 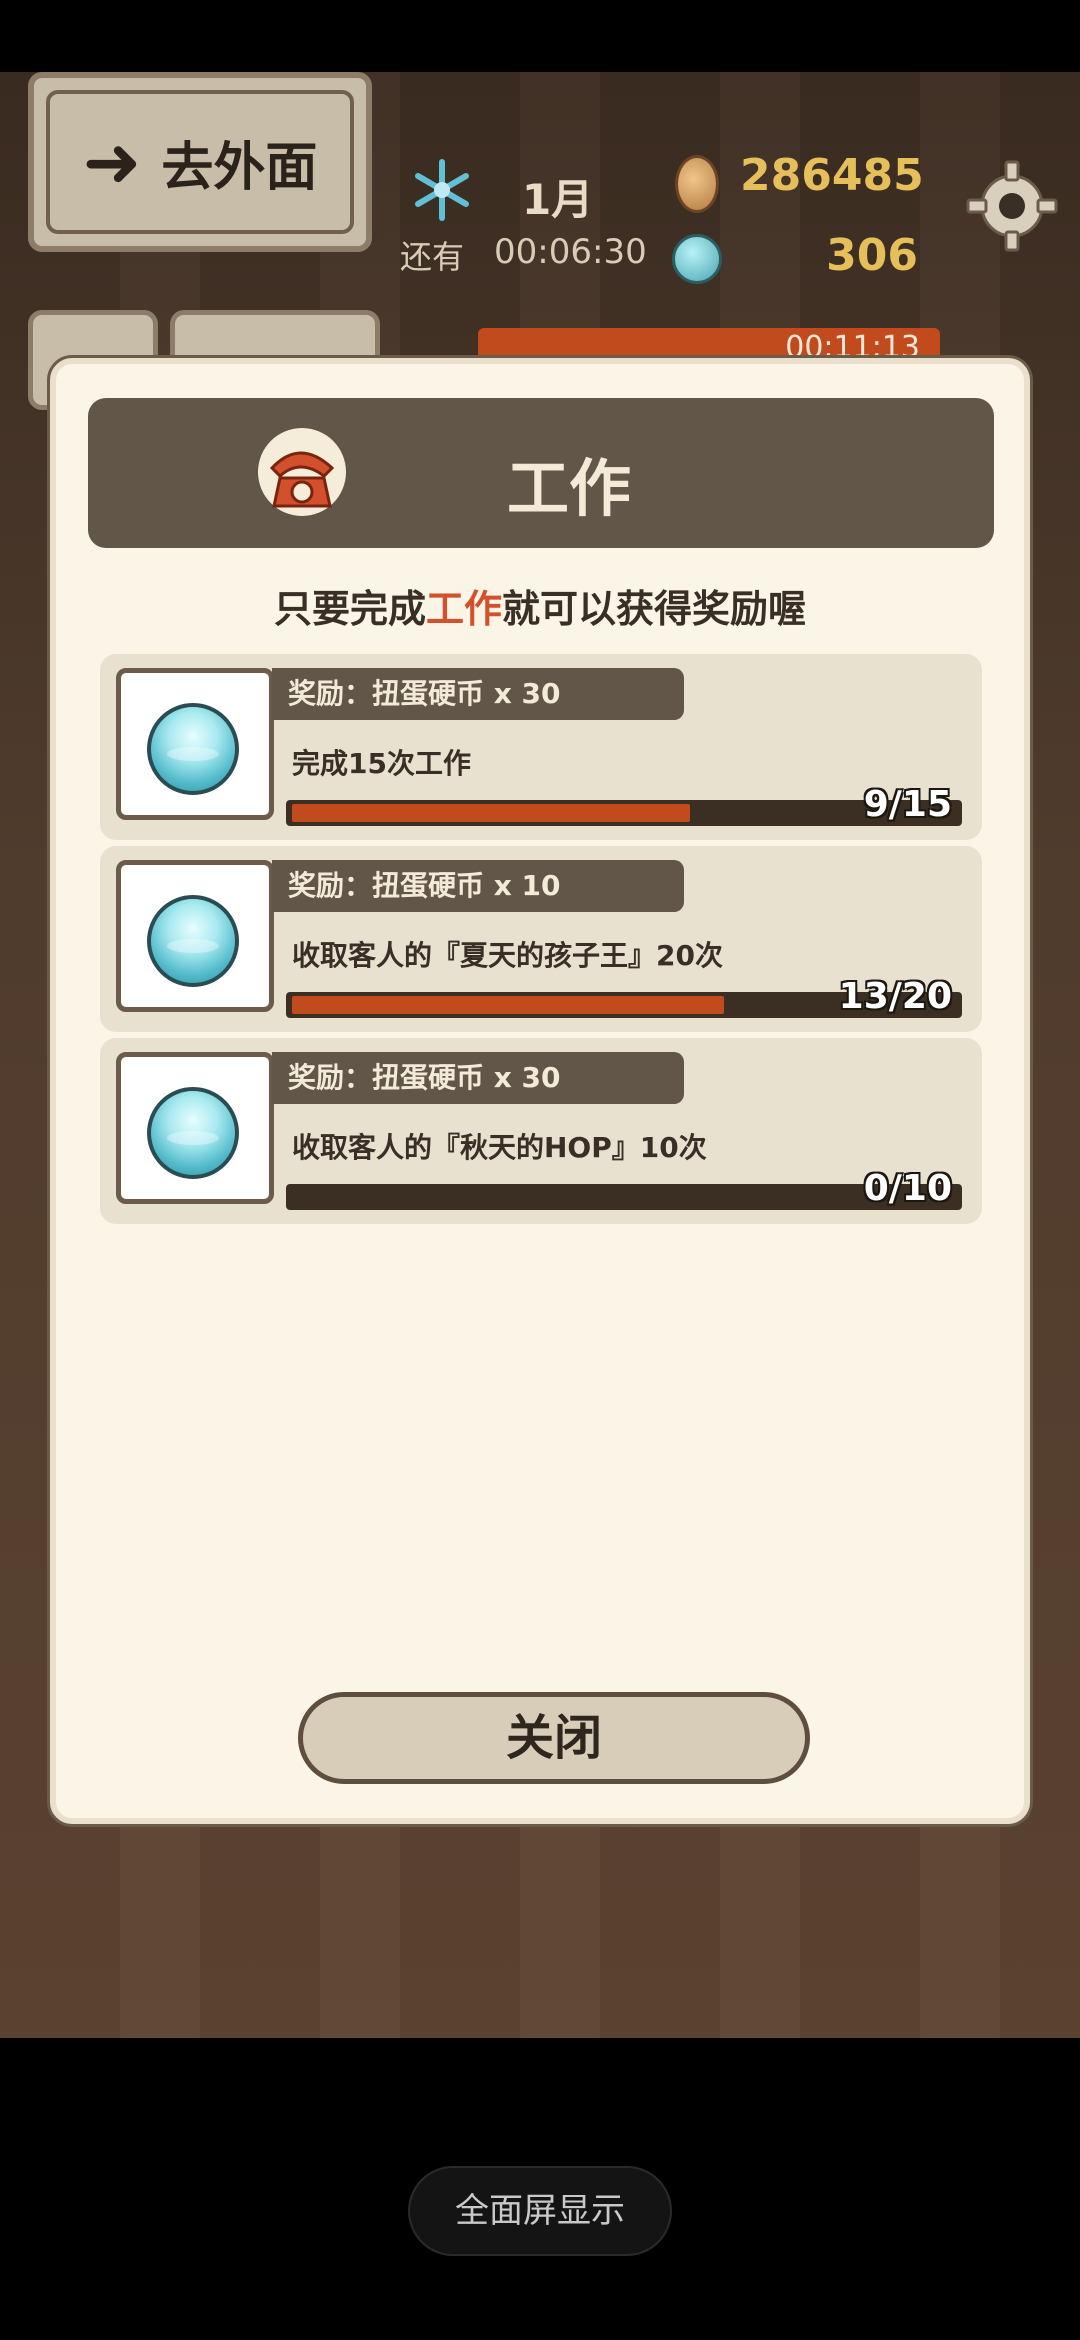 I want to click on task-item: 奖励：扭蛋硬币 x 30 收取客人的『秋天的HOP』10次 0/10, so click(x=541, y=1131).